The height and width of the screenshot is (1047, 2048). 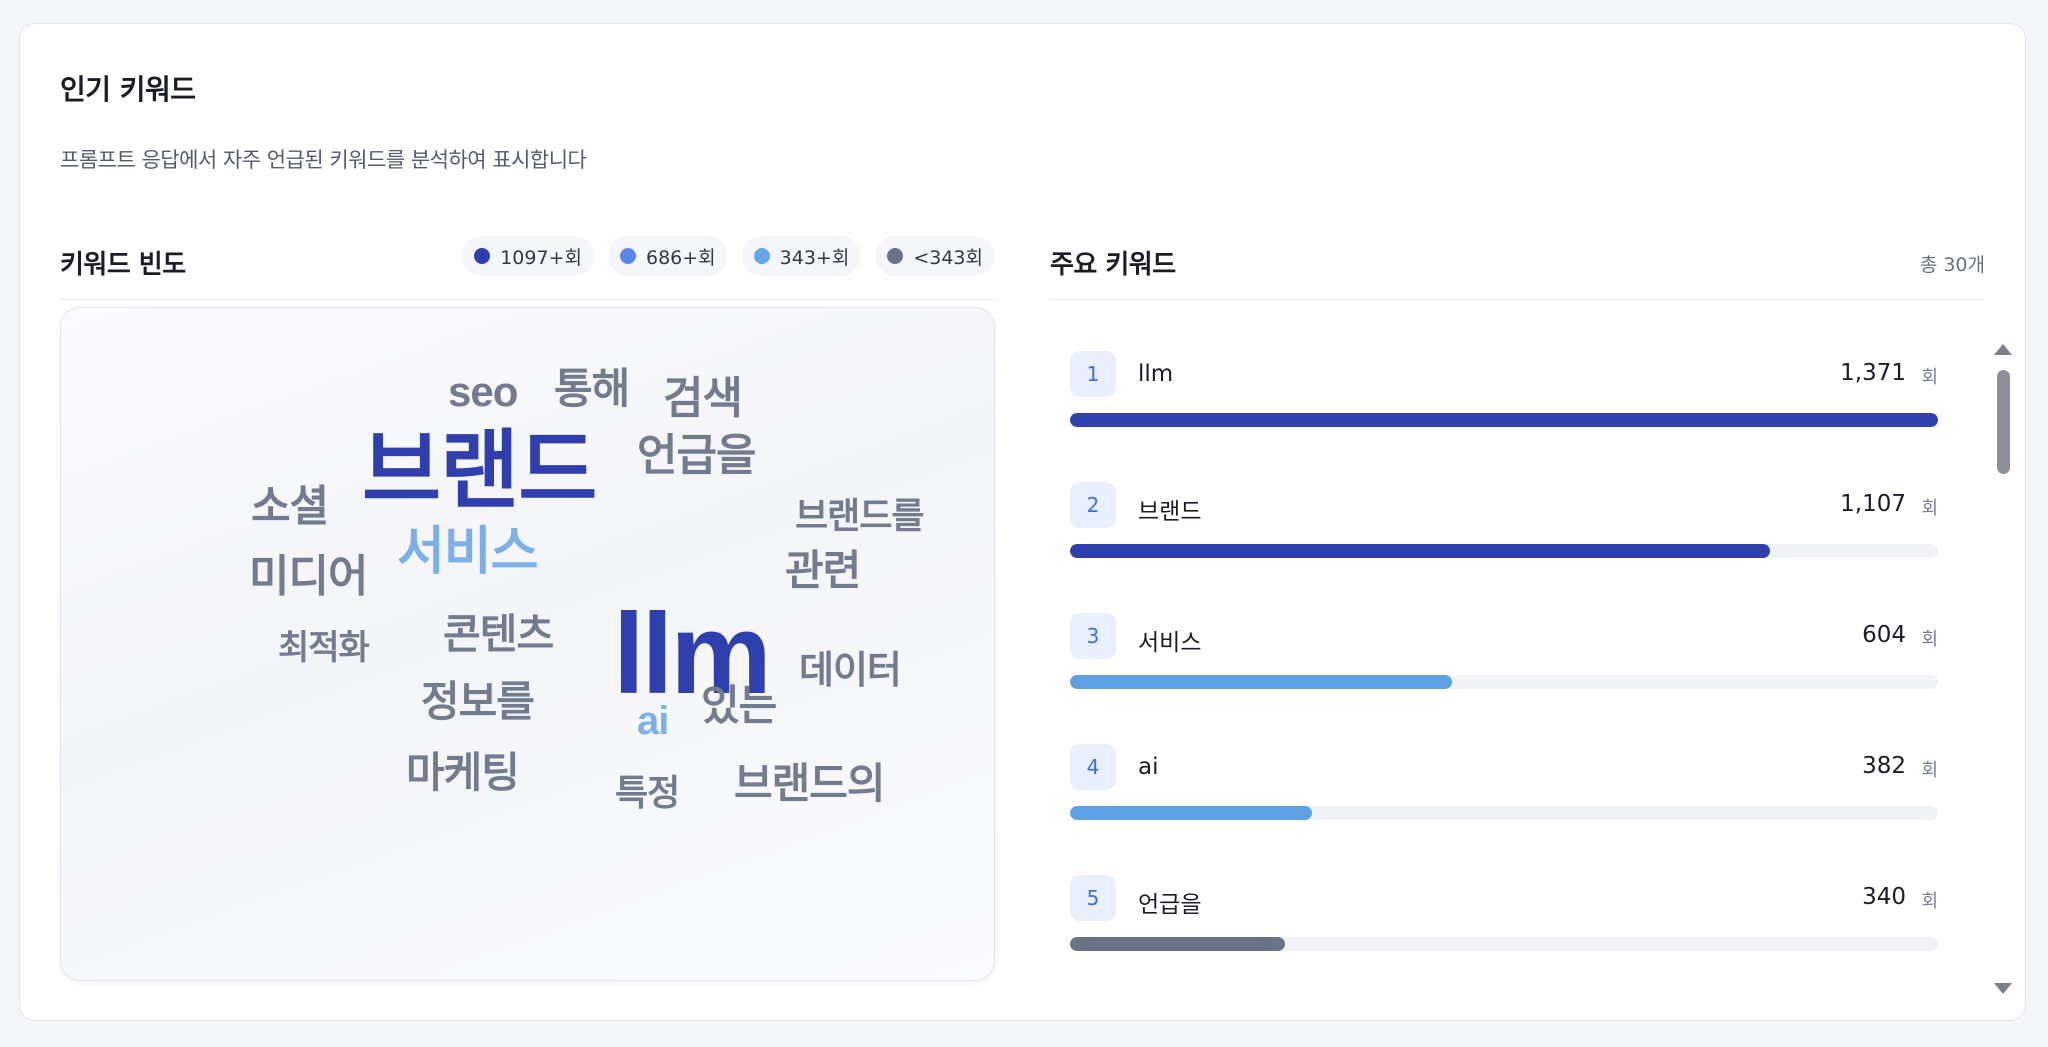 I want to click on cloud-word: 정보를, so click(x=478, y=702).